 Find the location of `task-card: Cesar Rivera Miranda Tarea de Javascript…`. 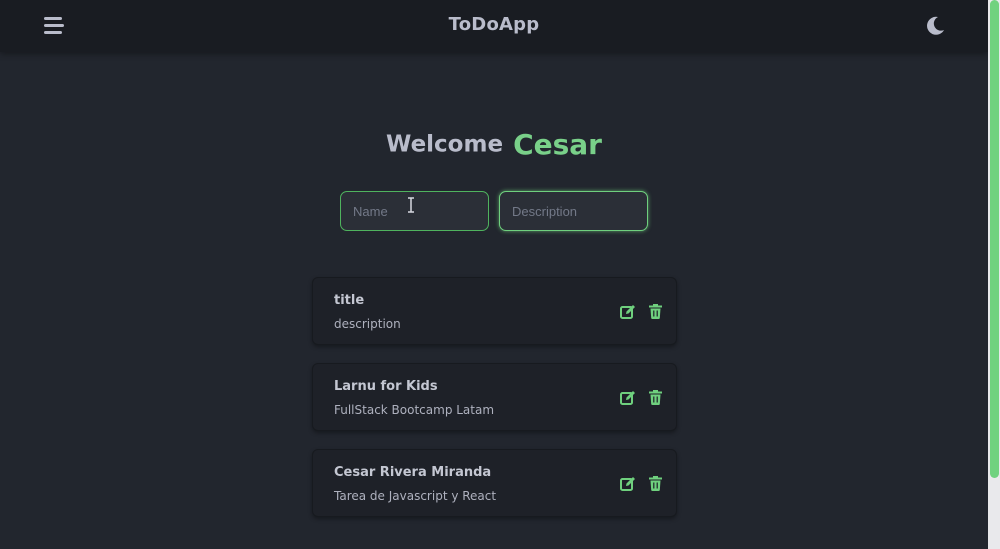

task-card: Cesar Rivera Miranda Tarea de Javascript… is located at coordinates (494, 483).